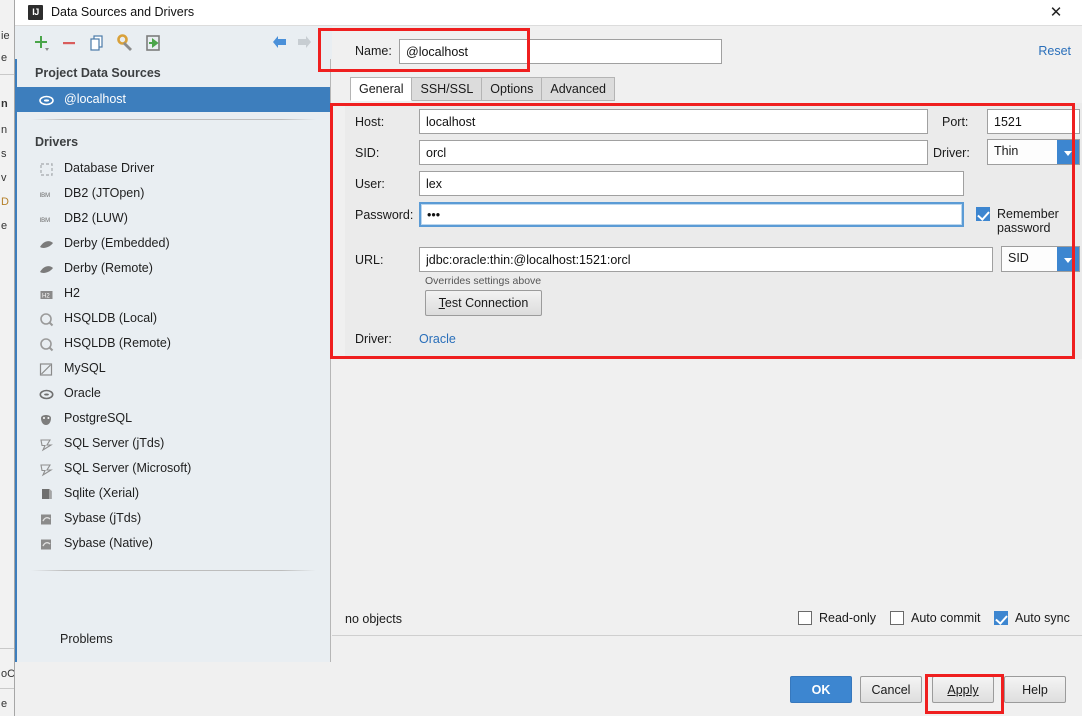 The width and height of the screenshot is (1082, 716). What do you see at coordinates (98, 418) in the screenshot?
I see `sidebar-item-label: PostgreSQL` at bounding box center [98, 418].